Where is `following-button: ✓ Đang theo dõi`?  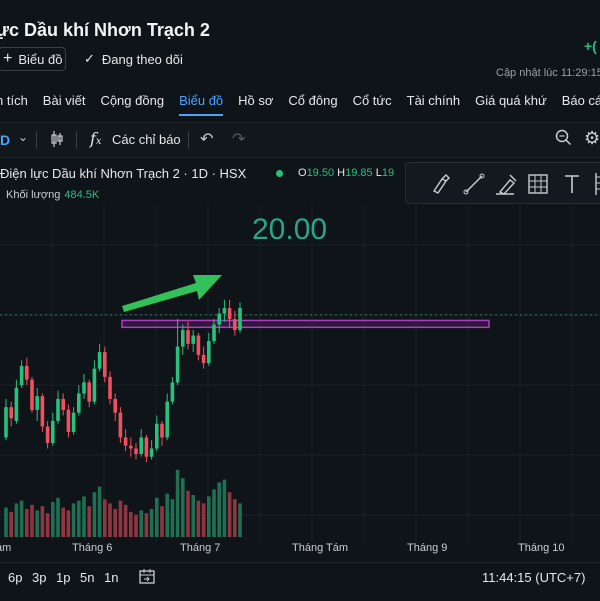 following-button: ✓ Đang theo dõi is located at coordinates (133, 59).